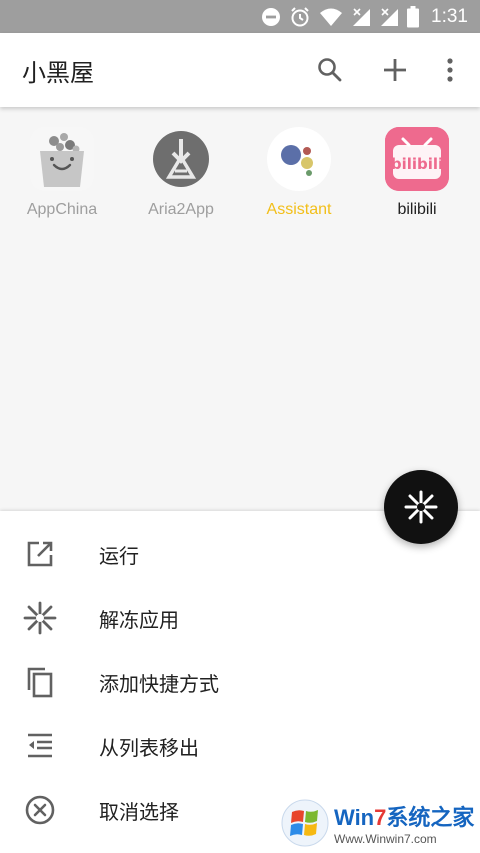  I want to click on menu-item-remove-from-list: 从列表移出, so click(240, 746).